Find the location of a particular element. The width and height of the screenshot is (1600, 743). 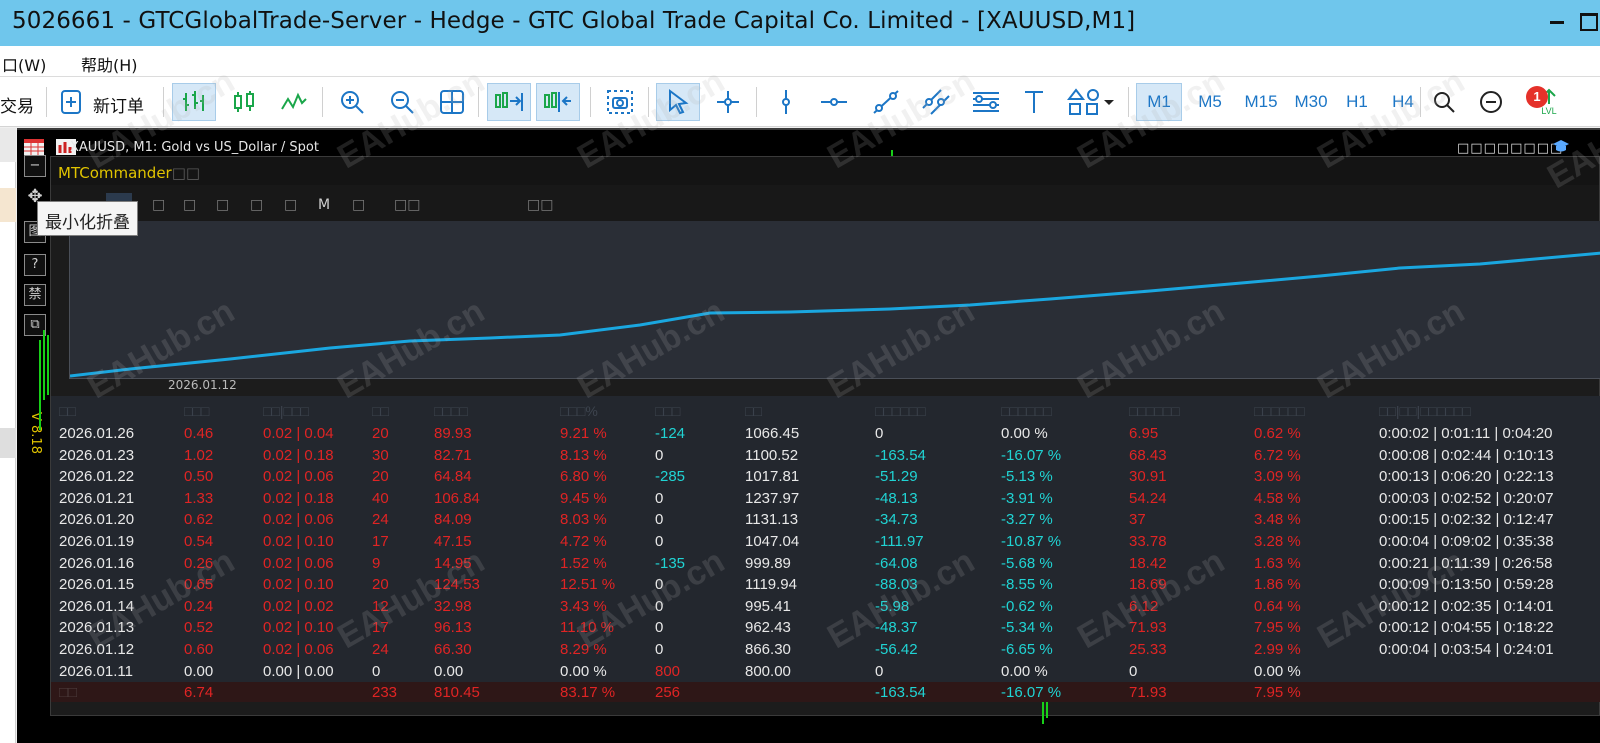

text-tool-icon is located at coordinates (1034, 102).